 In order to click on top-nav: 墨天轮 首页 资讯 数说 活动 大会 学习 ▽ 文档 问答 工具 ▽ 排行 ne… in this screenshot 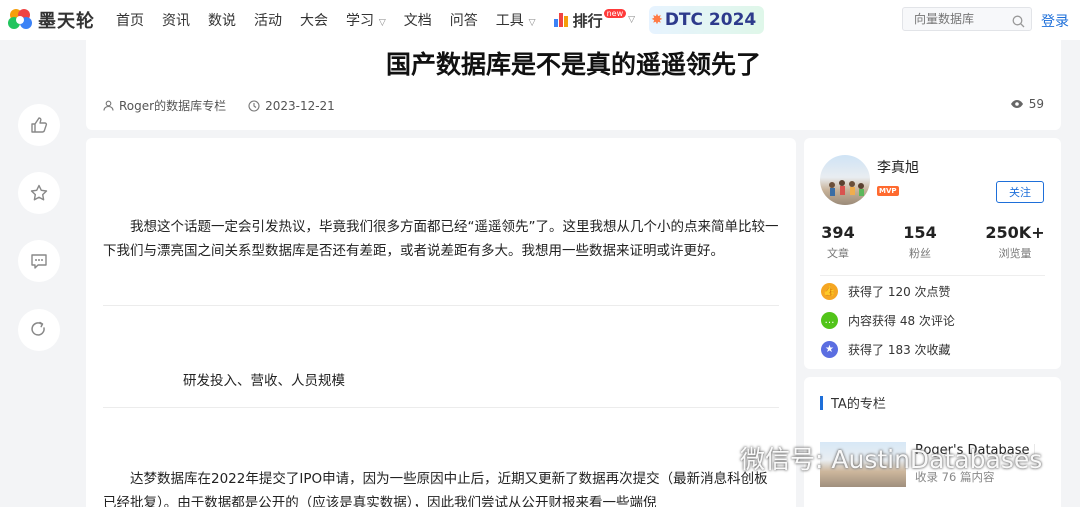, I will do `click(540, 20)`.